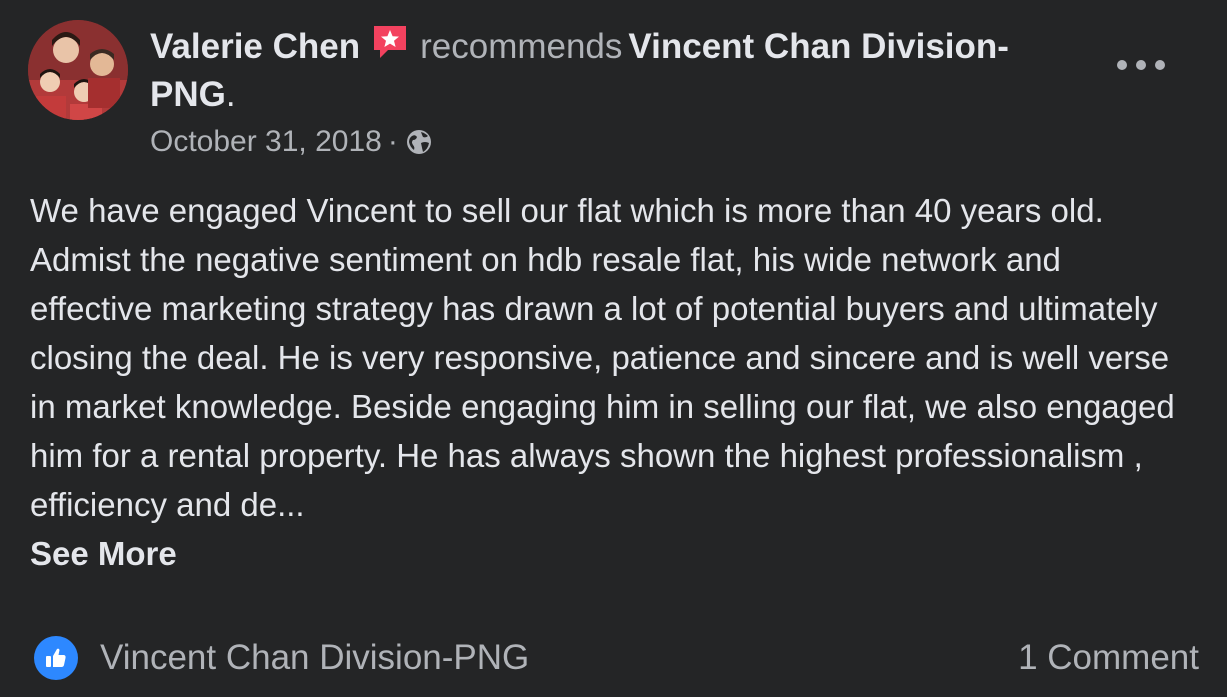 The height and width of the screenshot is (697, 1227). What do you see at coordinates (255, 46) in the screenshot?
I see `author-name: Valerie Chen` at bounding box center [255, 46].